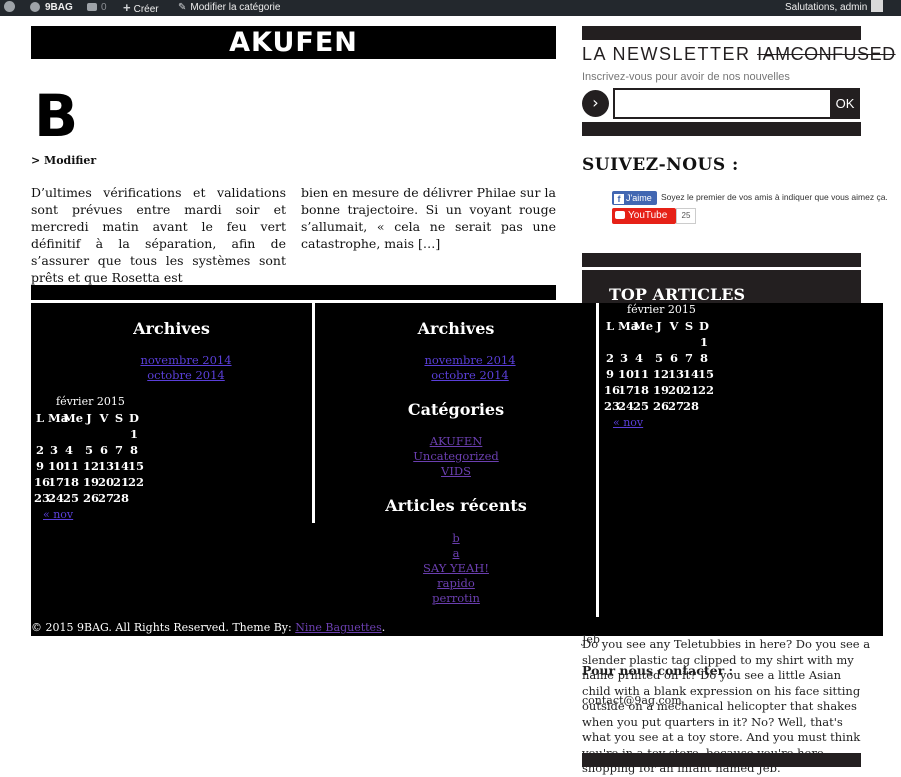 Image resolution: width=901 pixels, height=777 pixels. I want to click on newsletter-title-text: LA NEWSLETTER, so click(666, 54).